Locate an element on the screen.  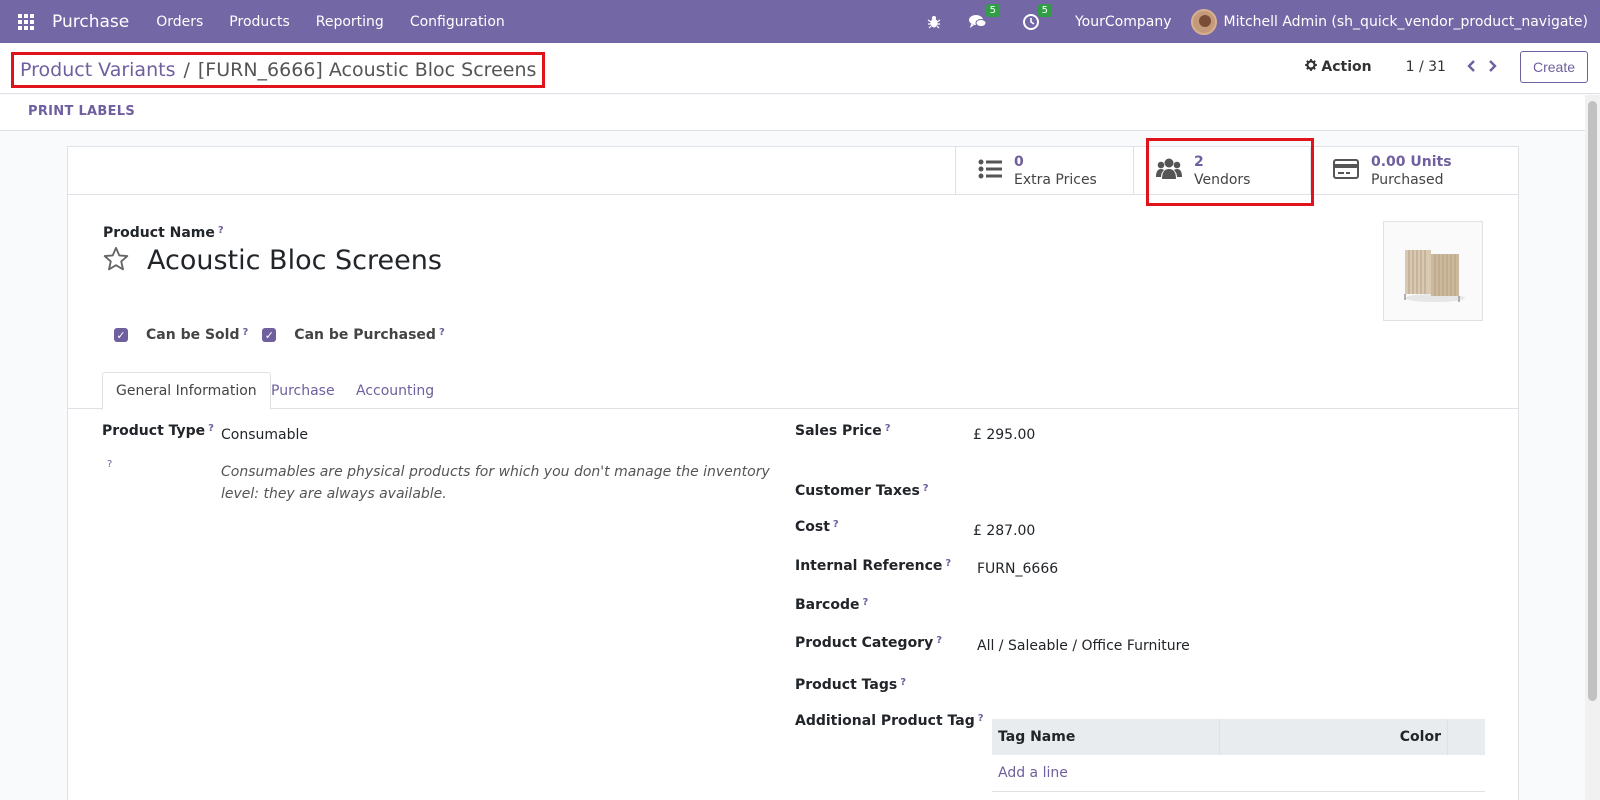
pager-value: 1 / 31 is located at coordinates (1426, 67).